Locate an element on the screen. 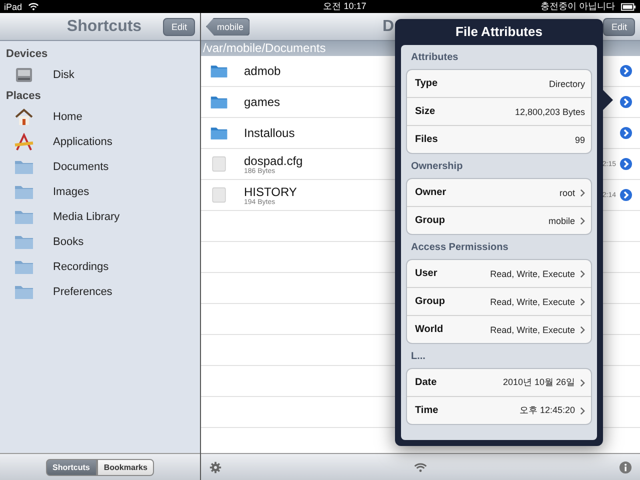  charging-status: 충전중이 아닙니다 is located at coordinates (577, 6).